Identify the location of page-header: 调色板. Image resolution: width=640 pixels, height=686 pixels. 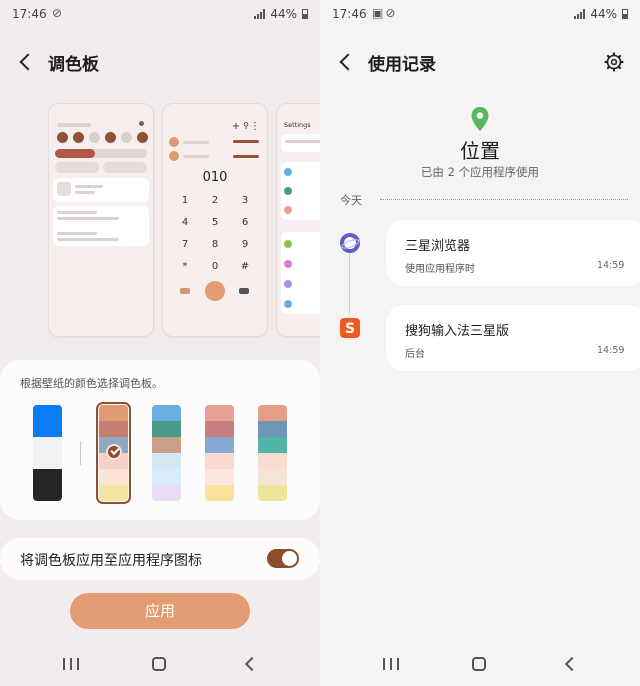
(160, 62).